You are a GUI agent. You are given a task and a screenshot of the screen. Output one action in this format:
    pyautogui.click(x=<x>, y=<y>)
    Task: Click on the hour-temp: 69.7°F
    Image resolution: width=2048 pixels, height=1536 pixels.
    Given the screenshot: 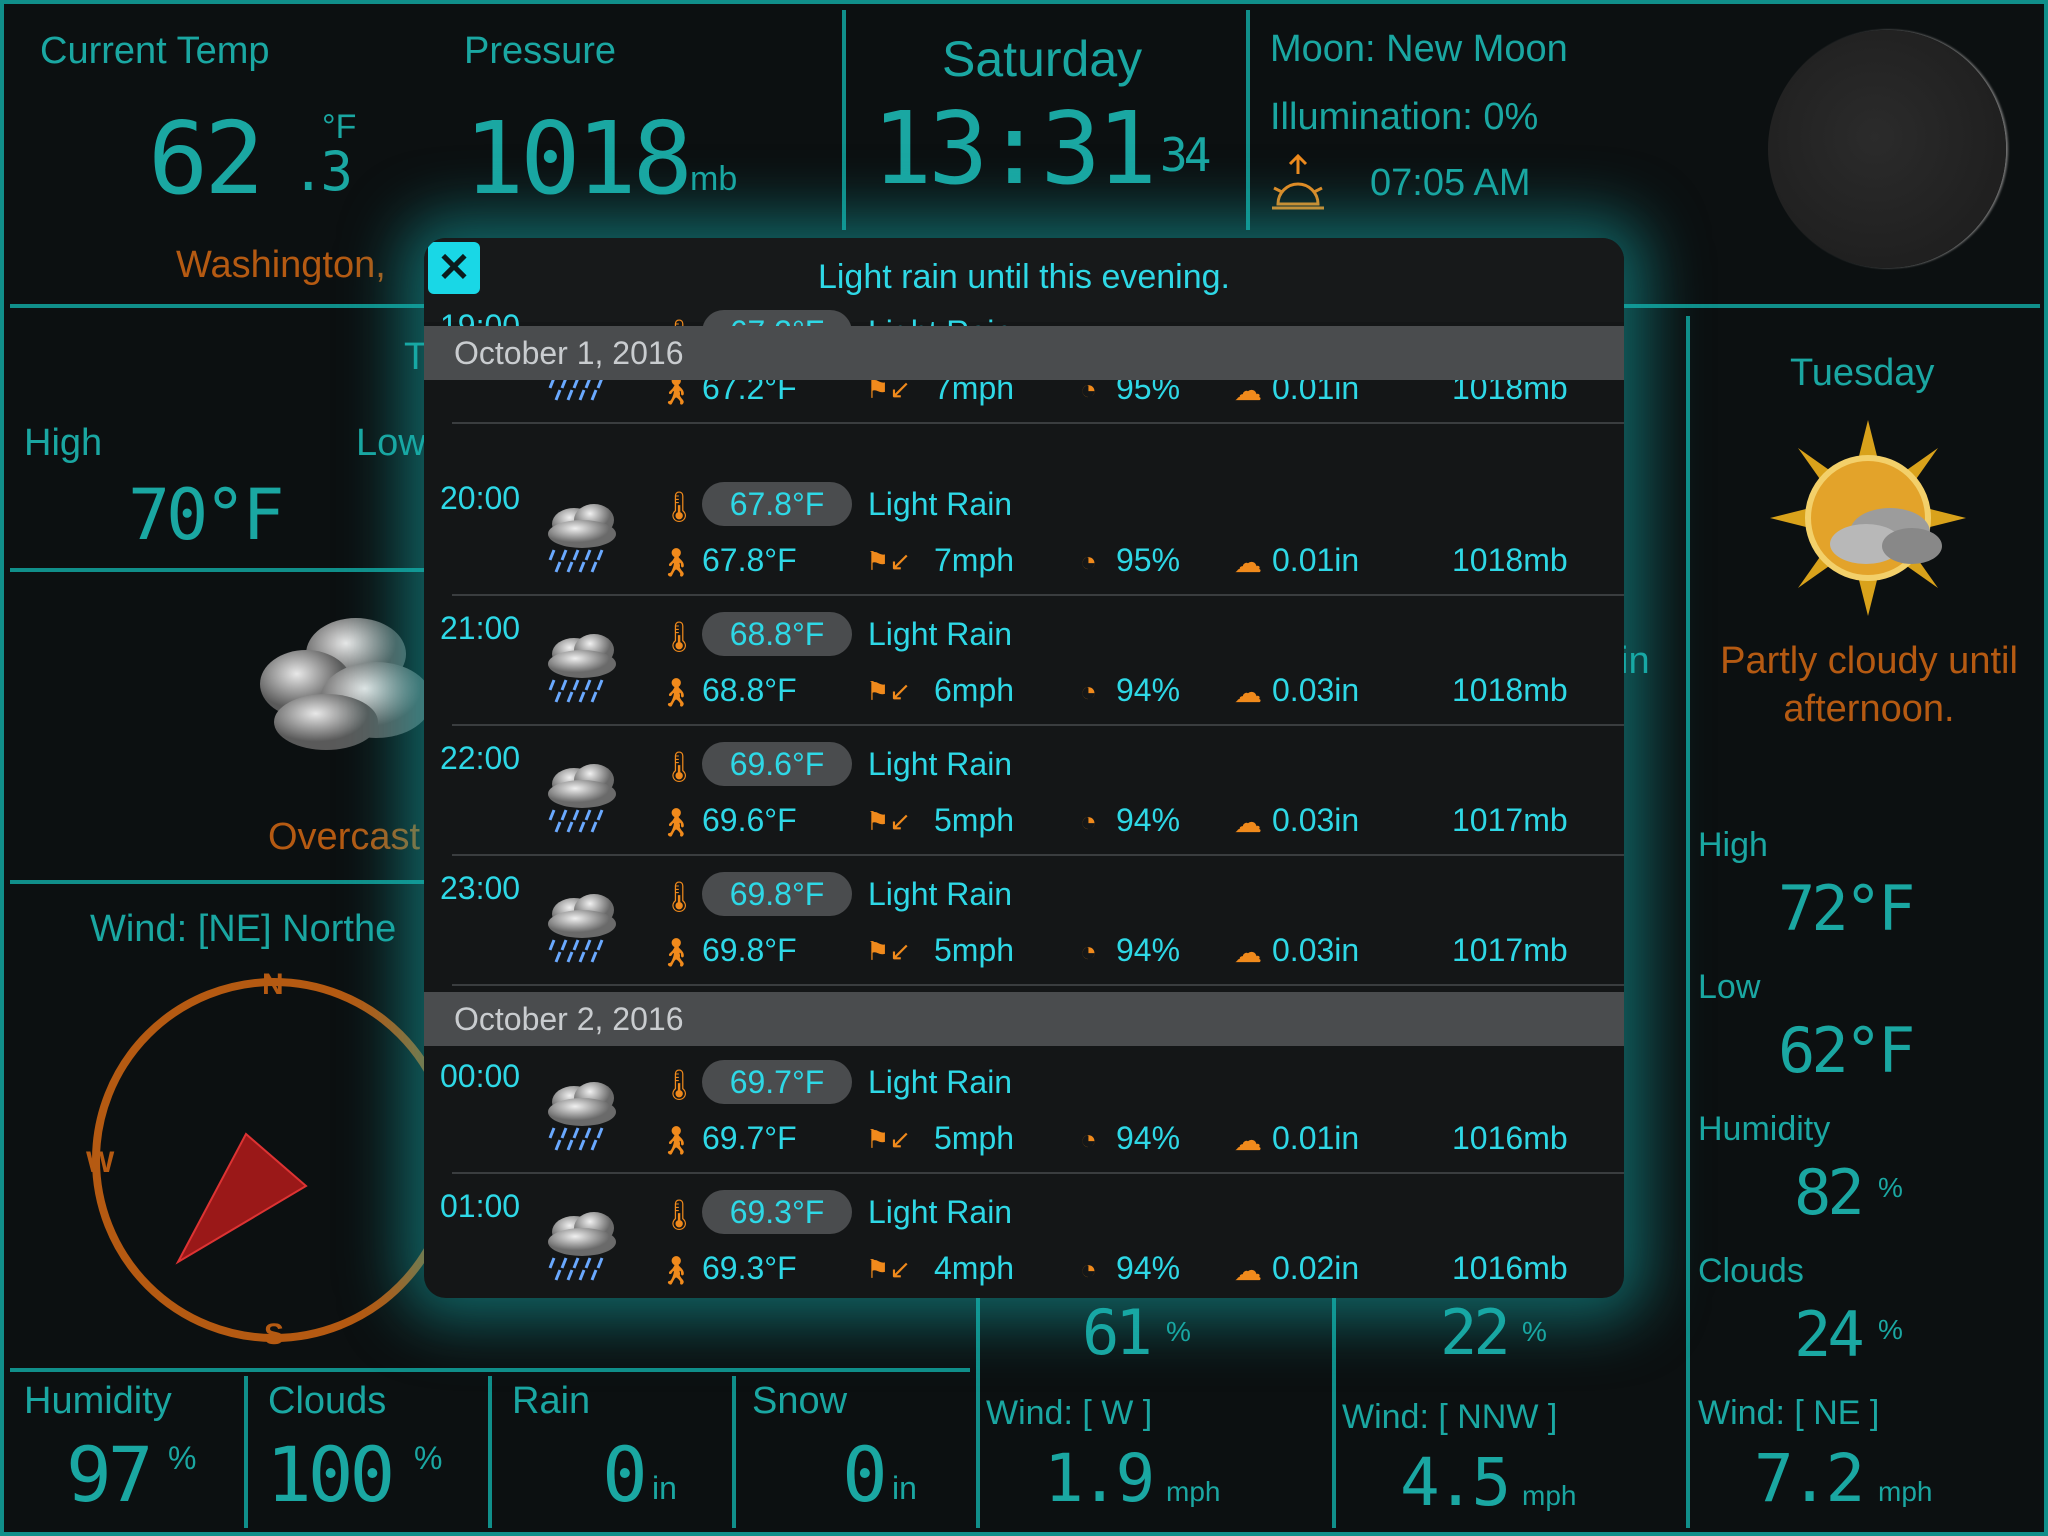 What is the action you would take?
    pyautogui.click(x=777, y=1082)
    